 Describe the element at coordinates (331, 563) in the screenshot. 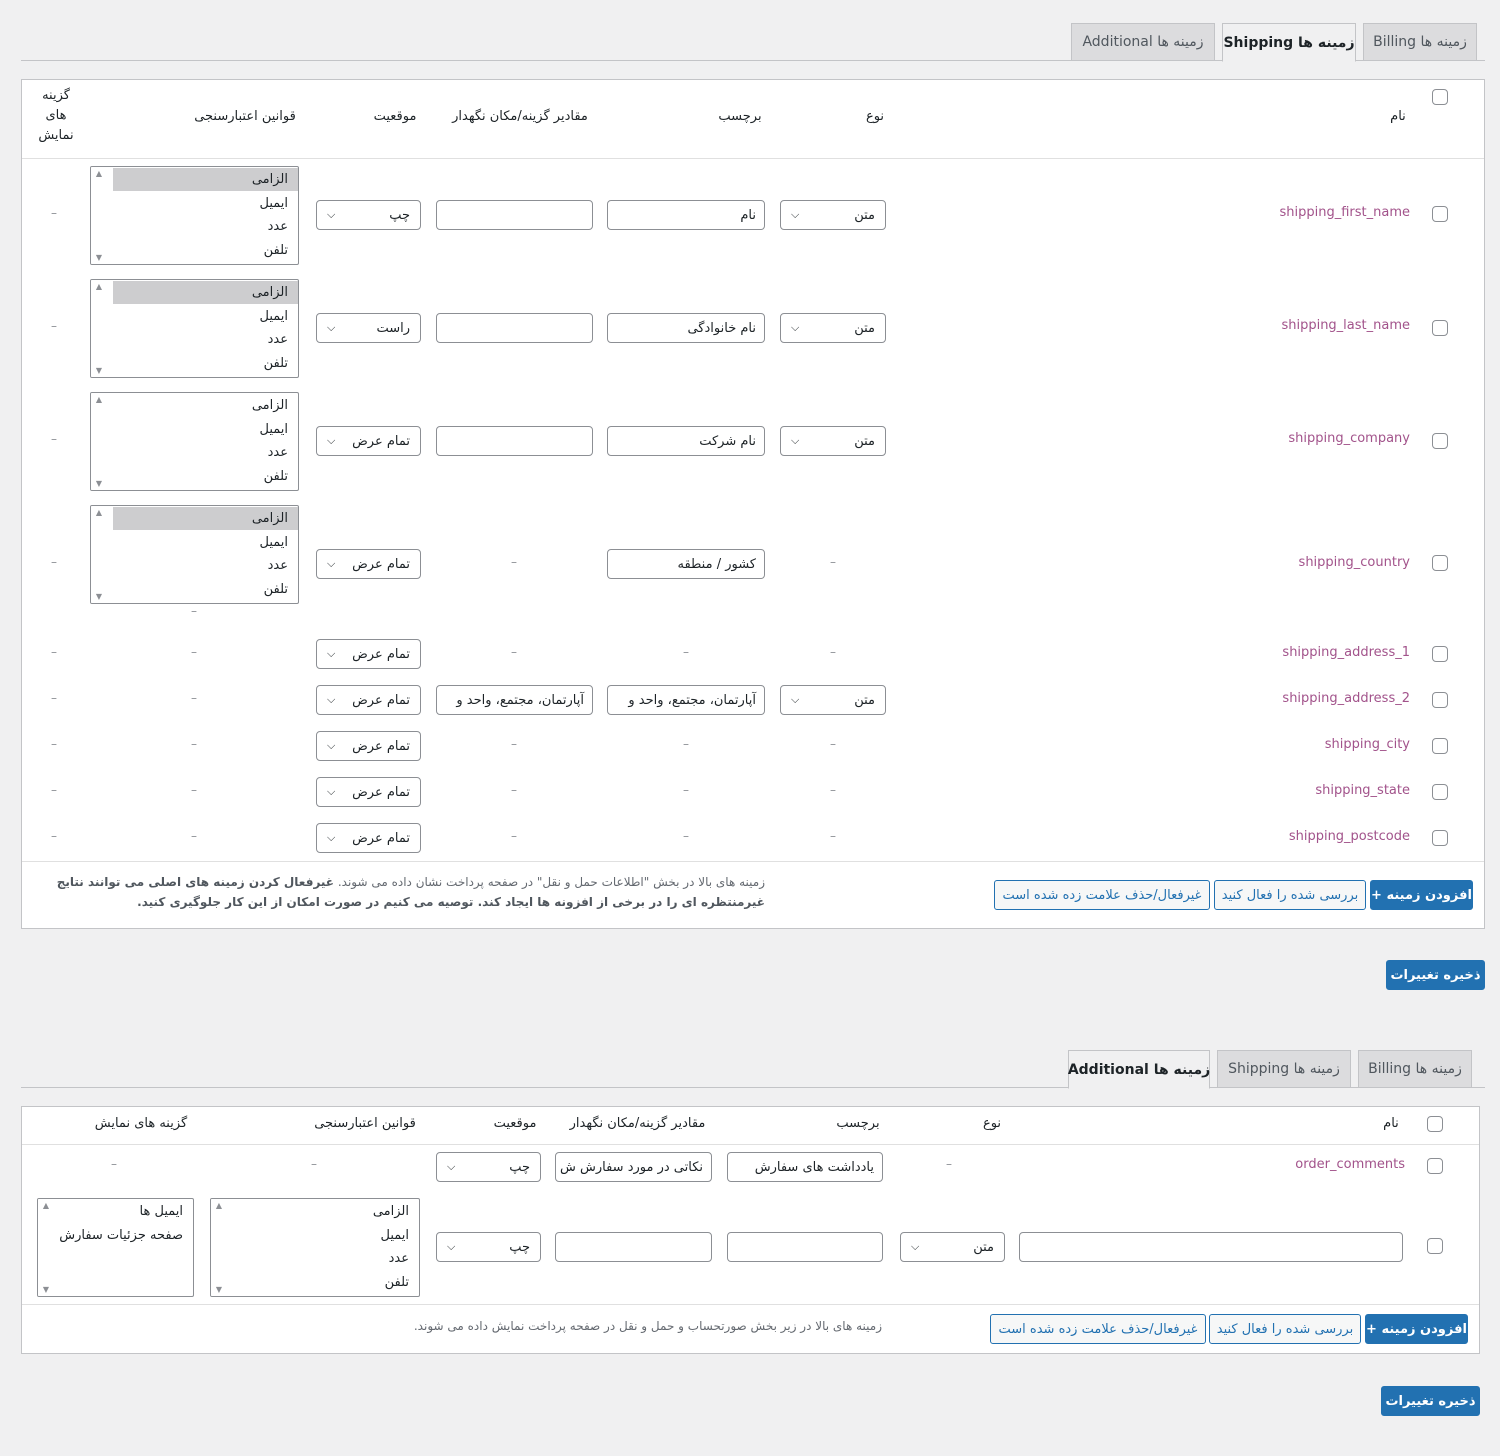

I see `chevron-down-icon: ⌵` at that location.